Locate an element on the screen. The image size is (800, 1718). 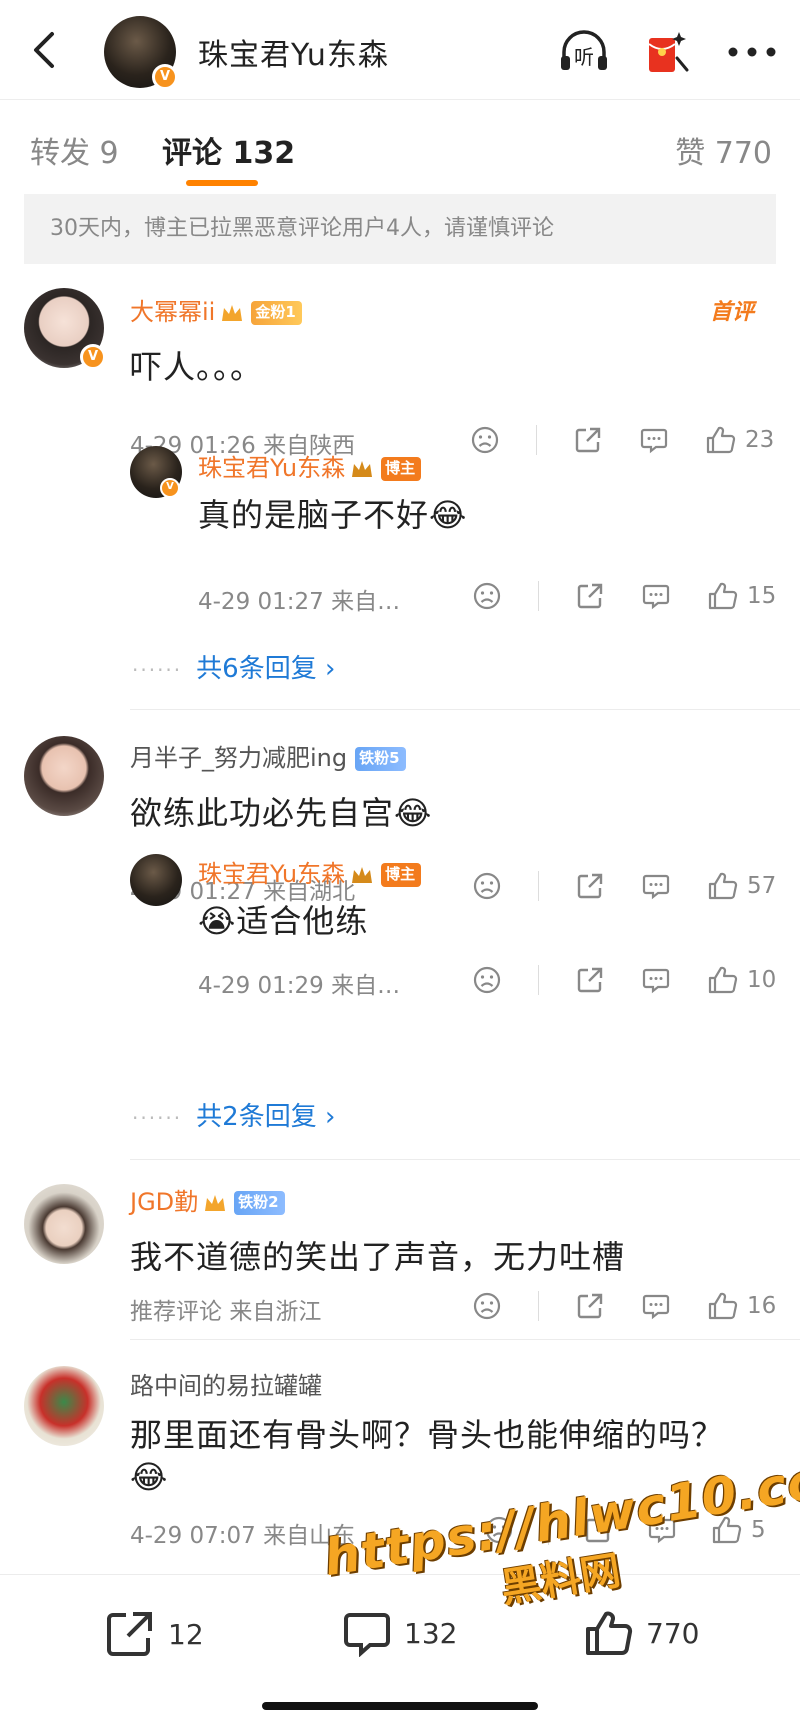
like-count: 16 is located at coordinates (762, 1306).